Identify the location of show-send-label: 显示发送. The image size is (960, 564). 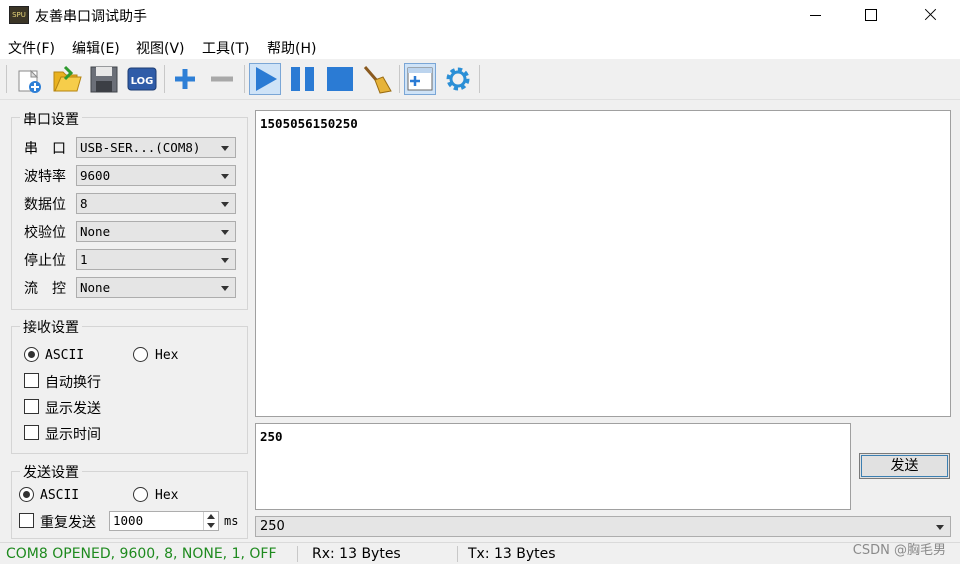
(73, 409).